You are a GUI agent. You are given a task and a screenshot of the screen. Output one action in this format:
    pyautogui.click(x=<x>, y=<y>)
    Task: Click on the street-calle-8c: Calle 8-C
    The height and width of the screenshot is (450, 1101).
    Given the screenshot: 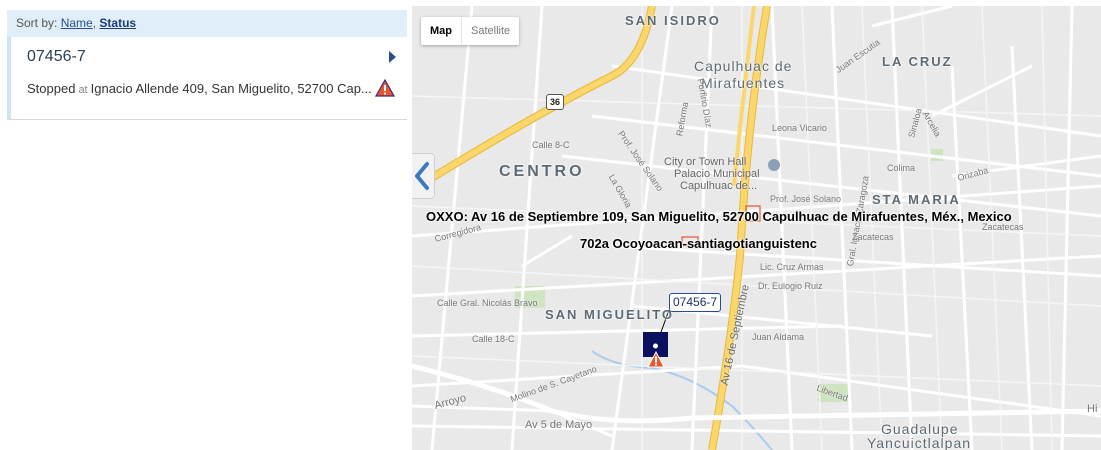 What is the action you would take?
    pyautogui.click(x=551, y=145)
    